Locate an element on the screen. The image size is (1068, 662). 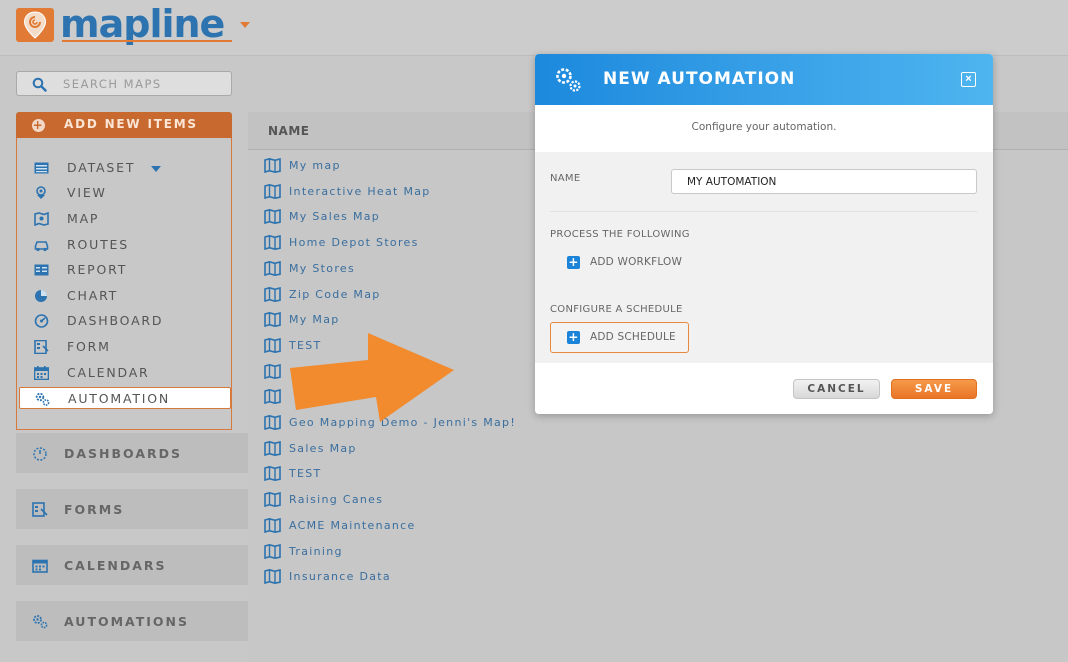
chart-icon is located at coordinates (41, 296).